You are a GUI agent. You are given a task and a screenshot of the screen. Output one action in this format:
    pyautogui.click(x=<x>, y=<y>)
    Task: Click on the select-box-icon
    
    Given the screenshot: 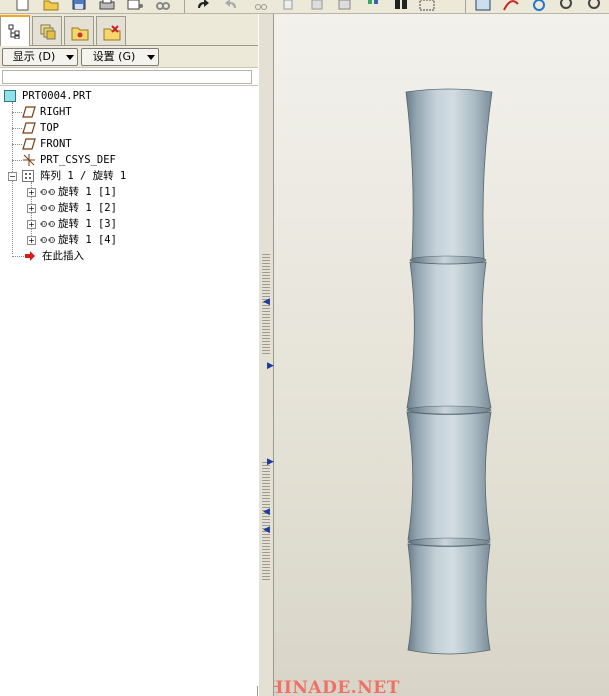 What is the action you would take?
    pyautogui.click(x=427, y=6)
    